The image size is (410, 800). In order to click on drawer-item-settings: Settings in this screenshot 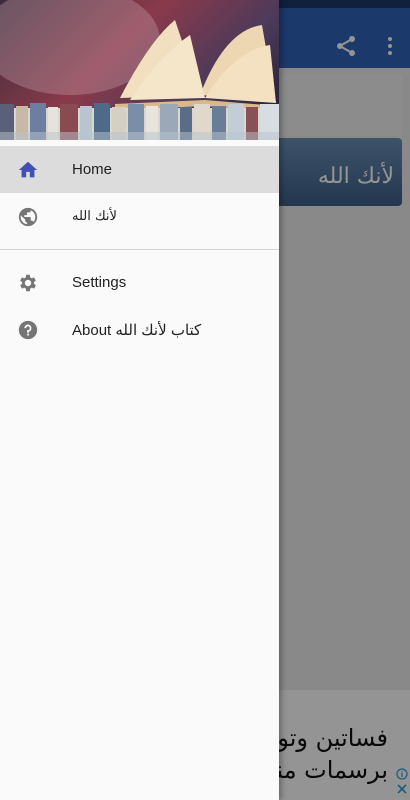, I will do `click(139, 282)`.